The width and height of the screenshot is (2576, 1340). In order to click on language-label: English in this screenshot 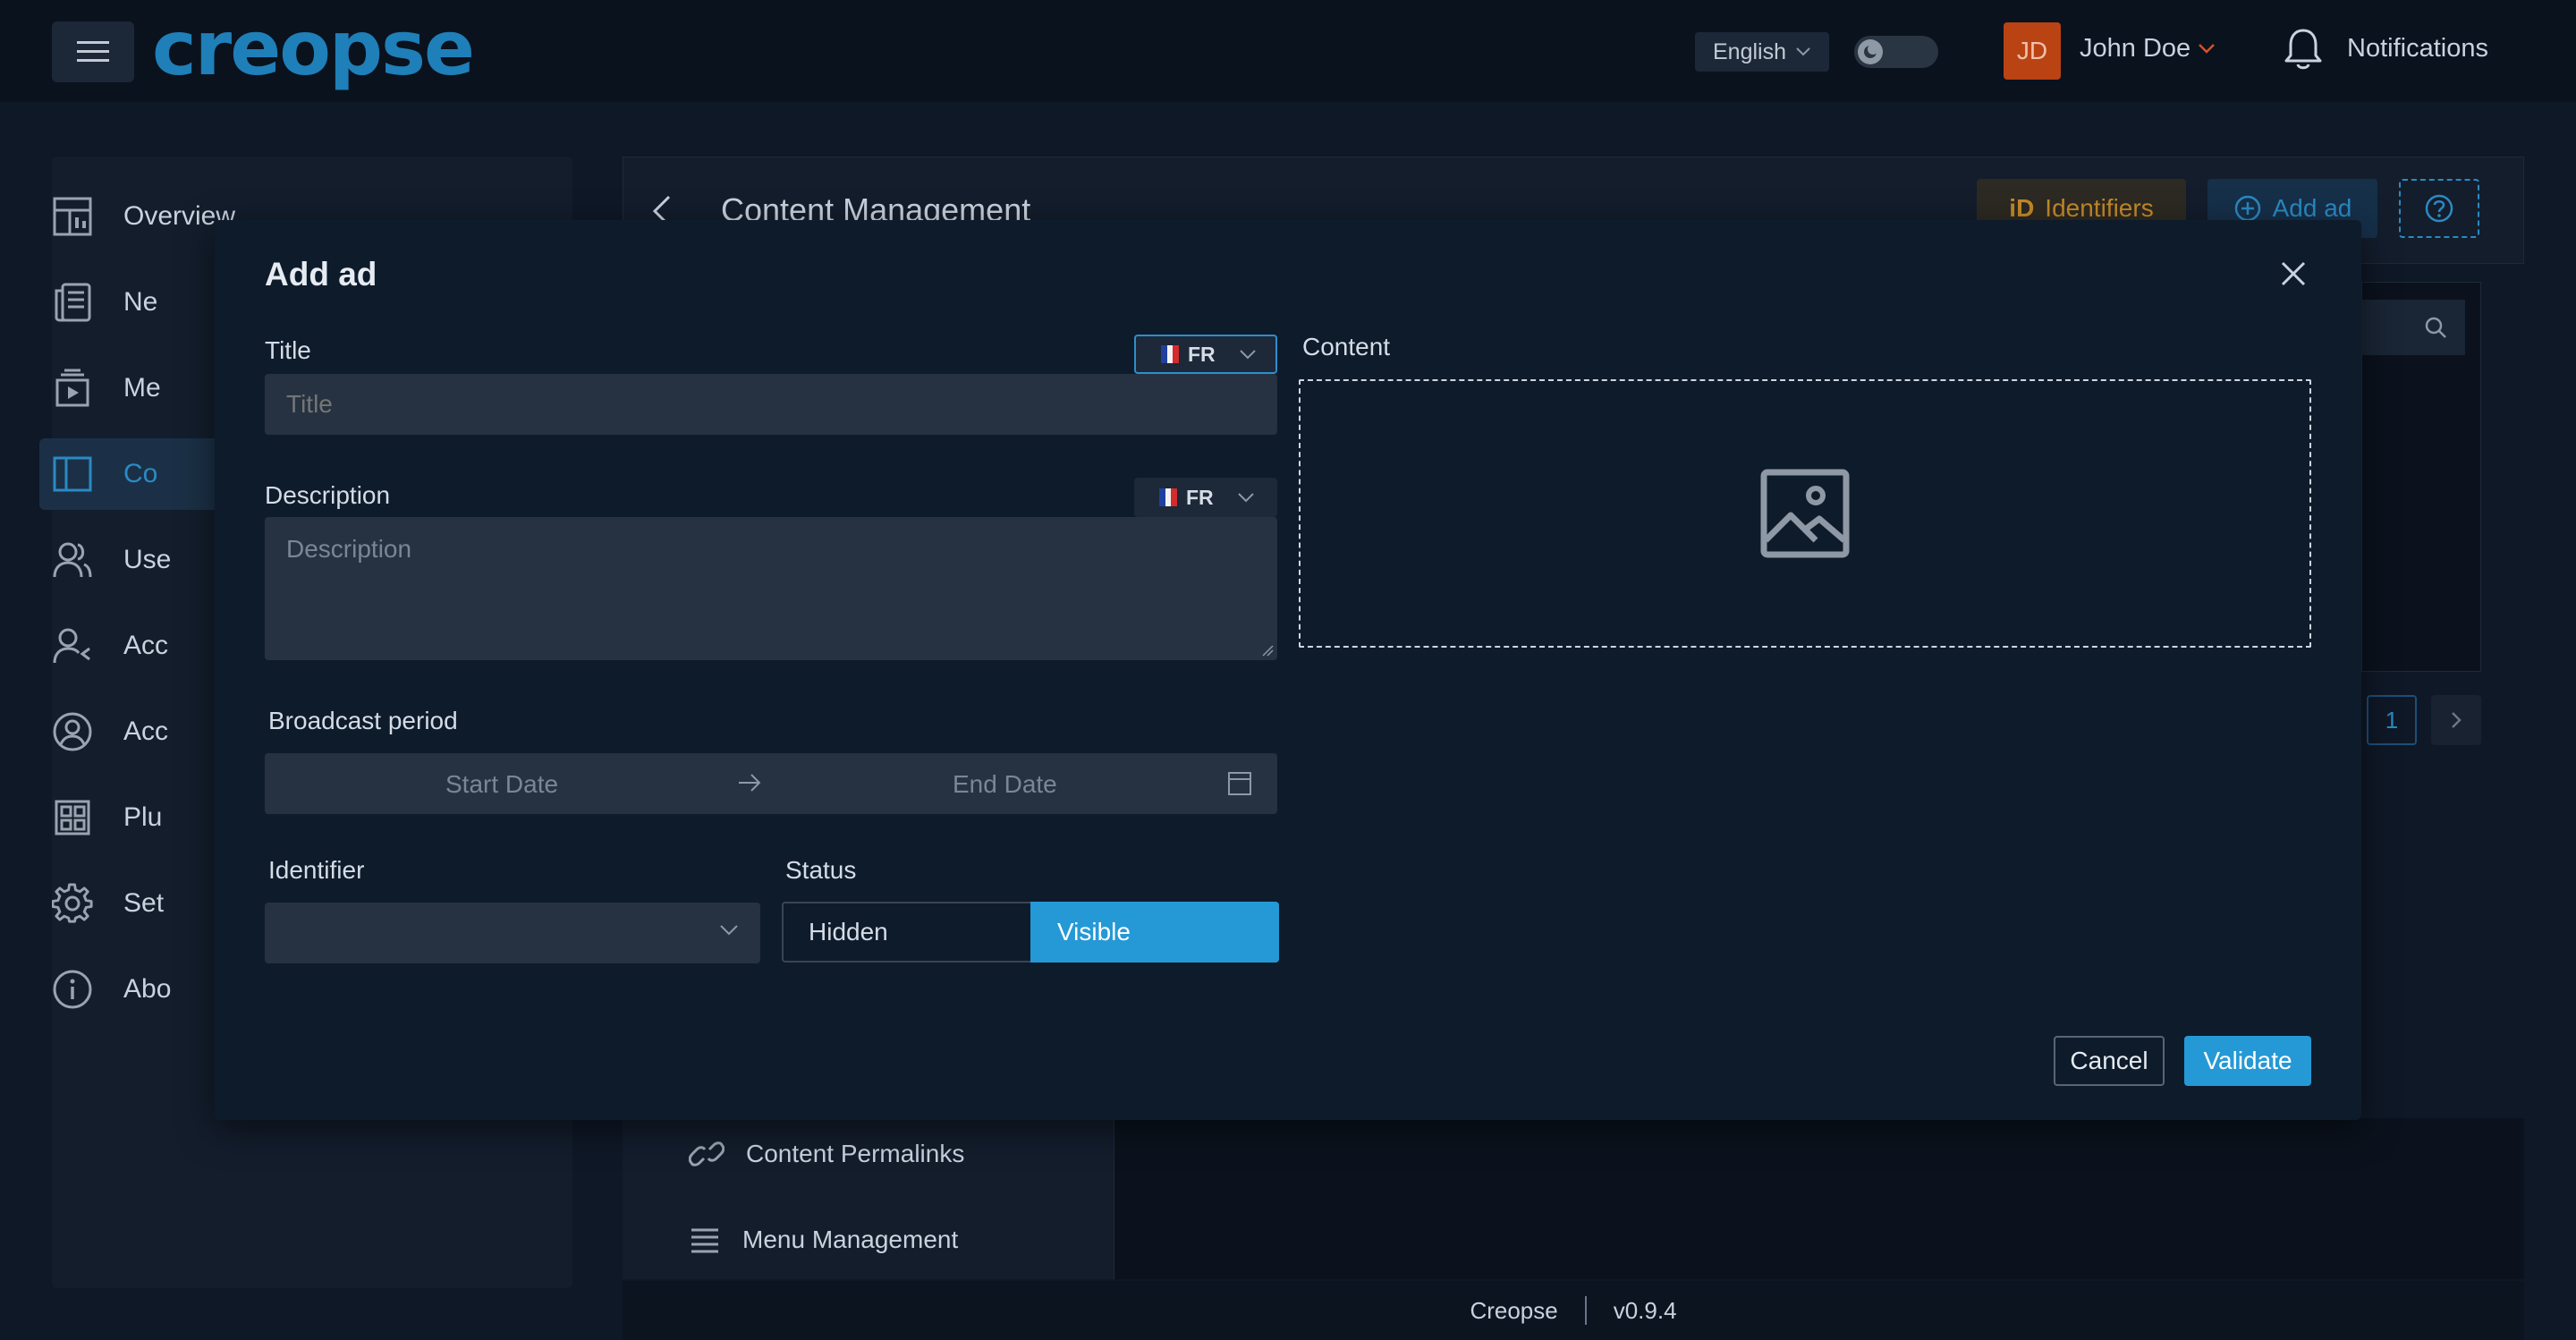, I will do `click(1749, 51)`.